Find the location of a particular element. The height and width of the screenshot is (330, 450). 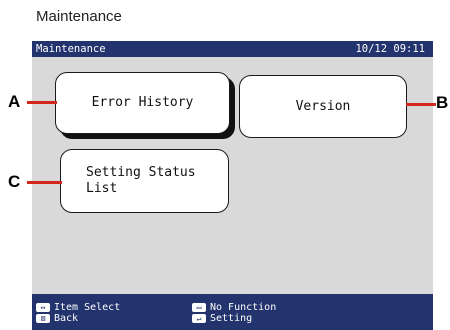

square-button-icon: ▭ is located at coordinates (199, 307).